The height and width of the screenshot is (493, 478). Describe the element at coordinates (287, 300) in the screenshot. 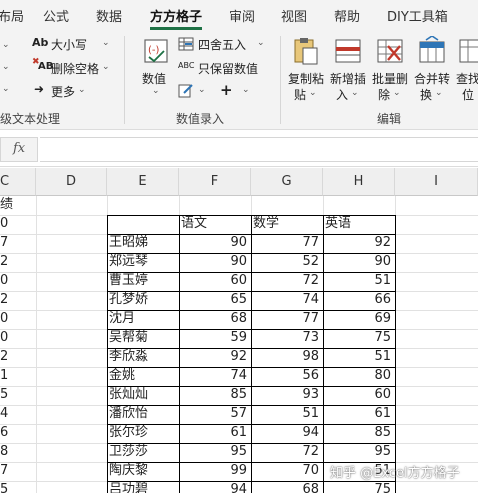

I see `math-score-cell: 74` at that location.